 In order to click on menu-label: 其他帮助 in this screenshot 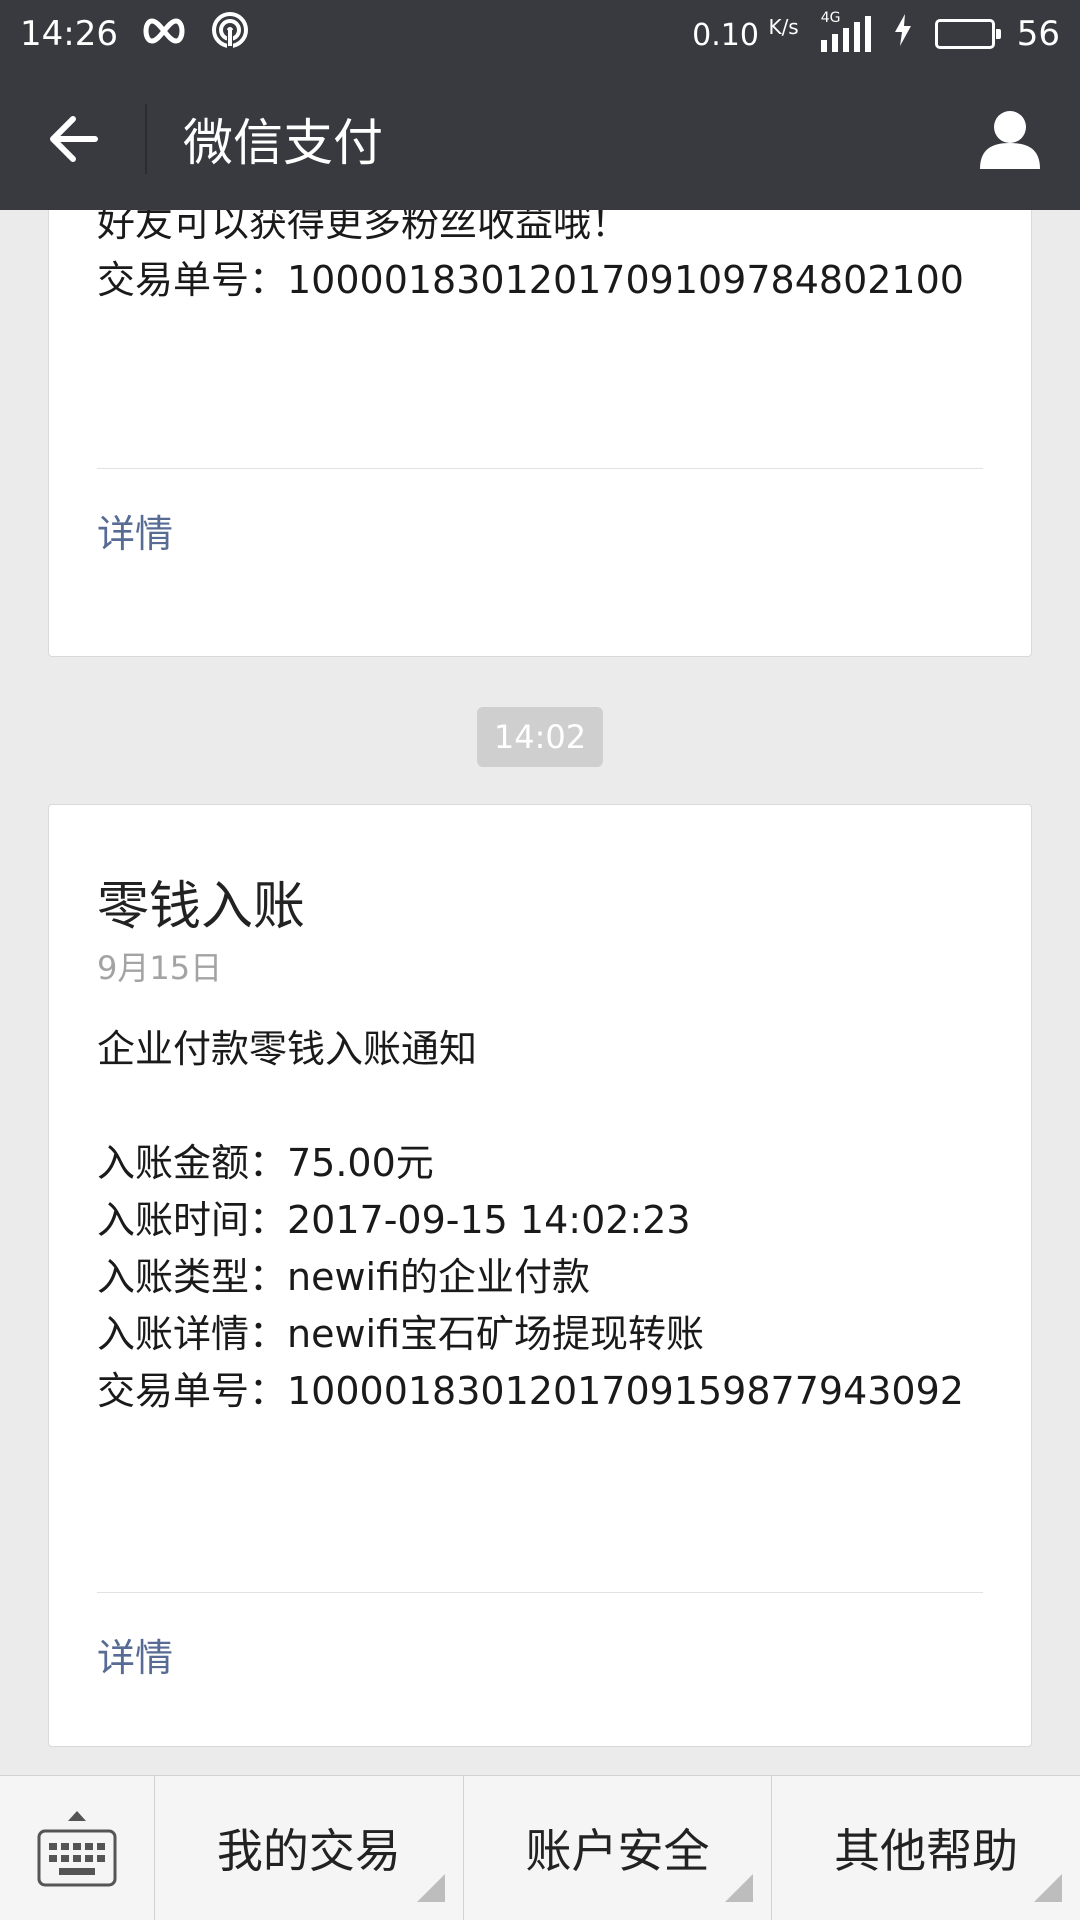, I will do `click(926, 1851)`.